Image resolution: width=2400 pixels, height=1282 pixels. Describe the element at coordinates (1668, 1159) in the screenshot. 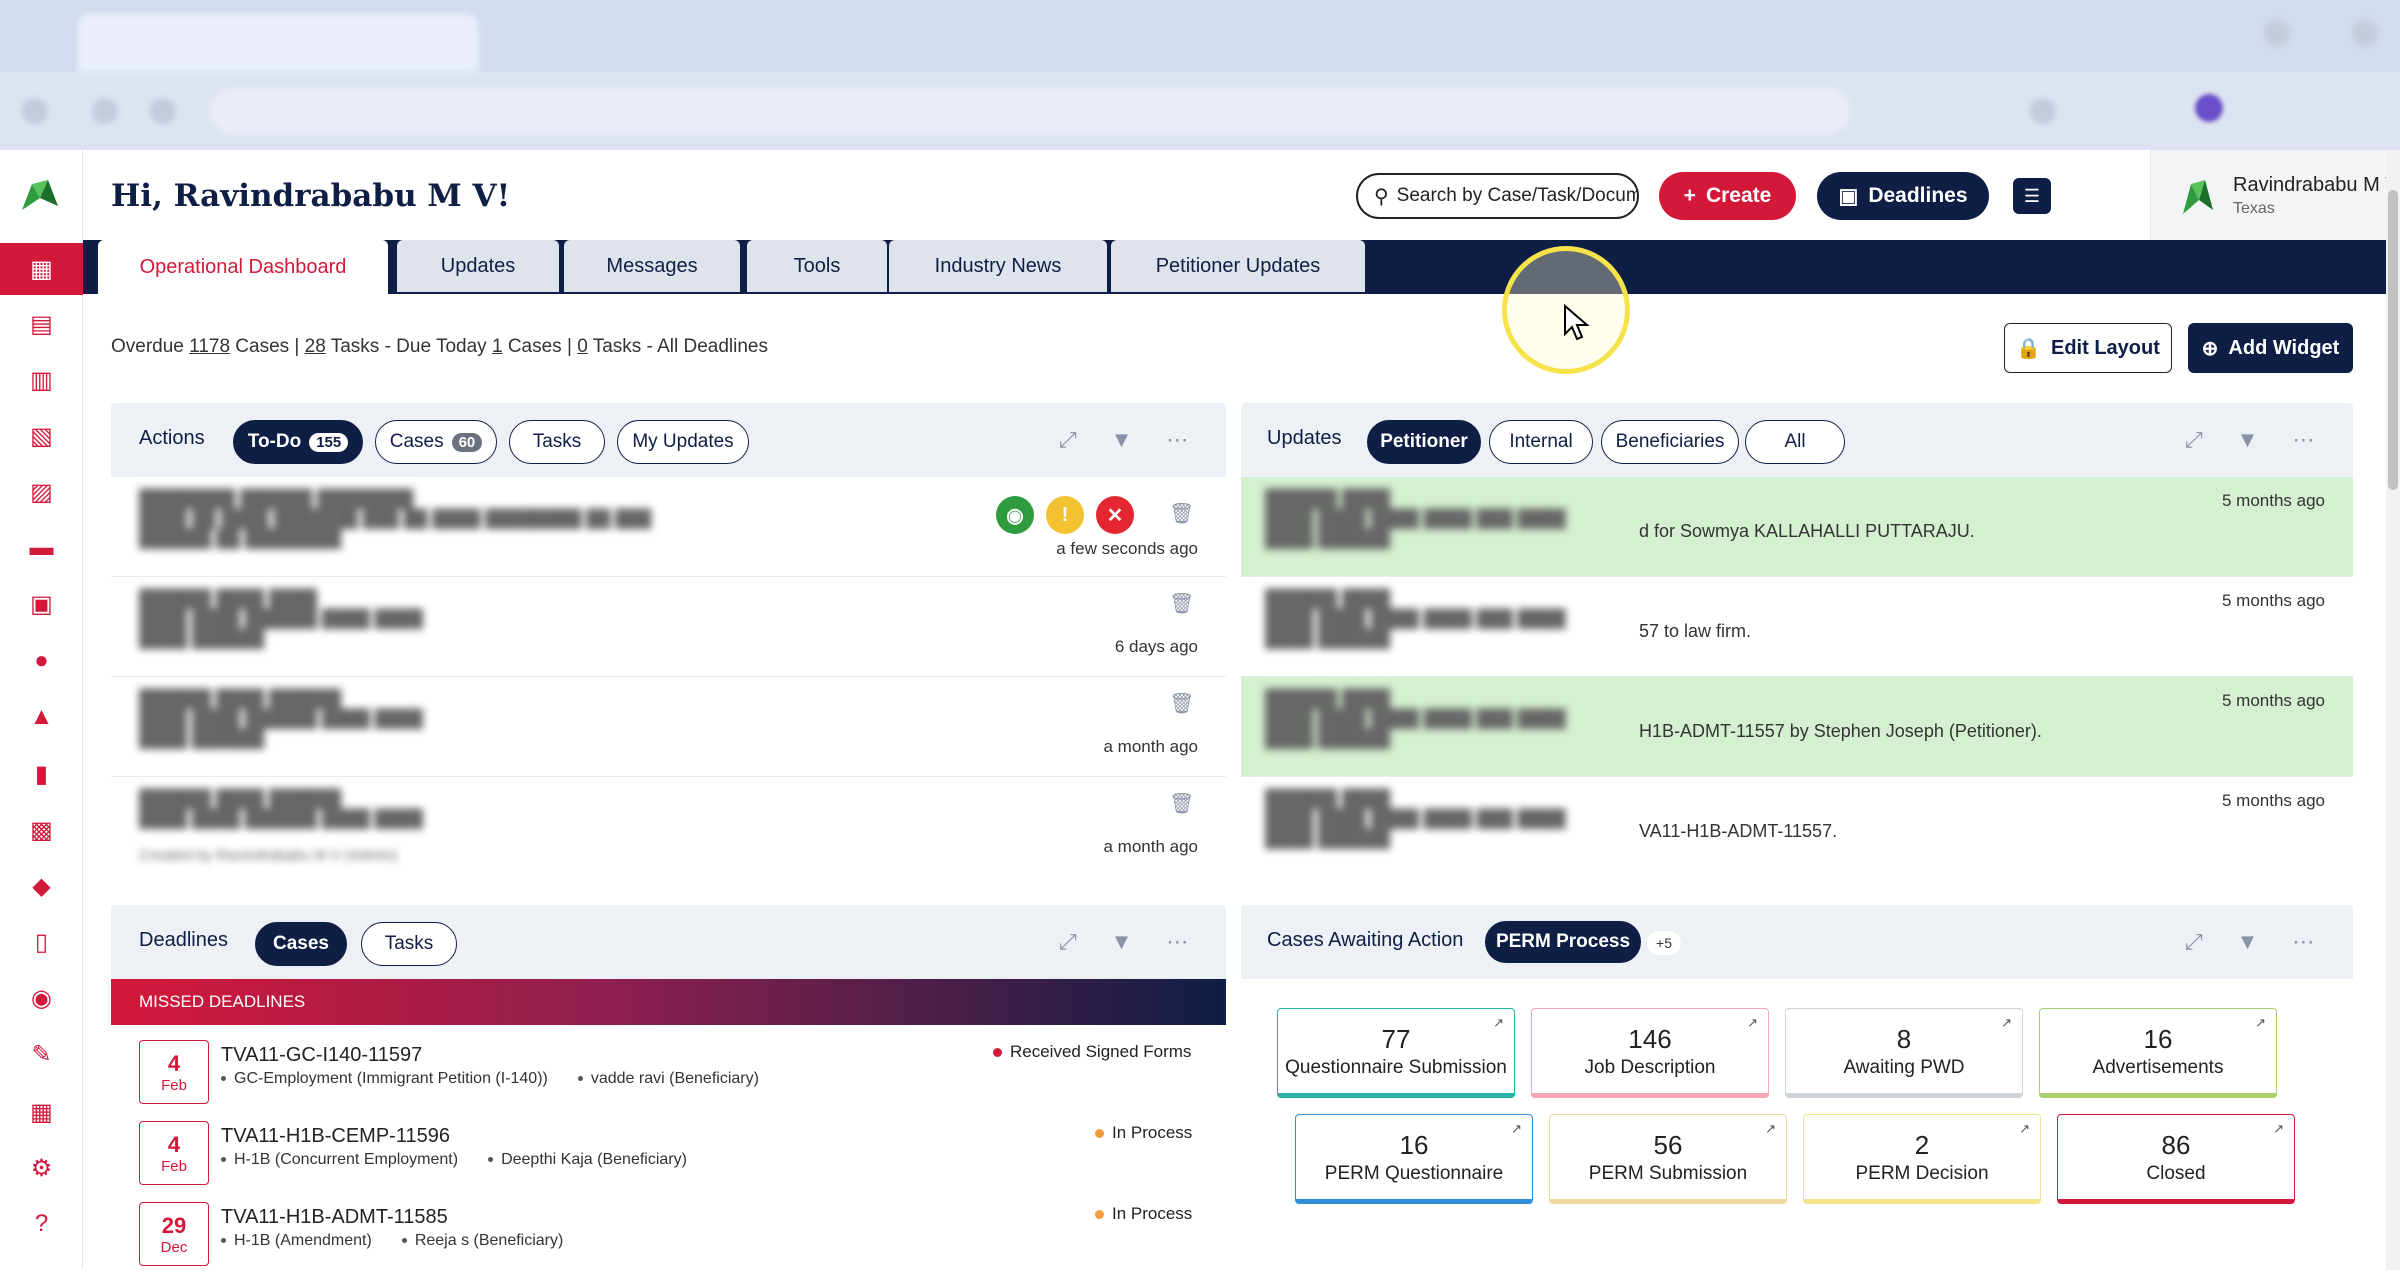

I see `case-stage-tile: ↗ 56 PERM Submission` at that location.